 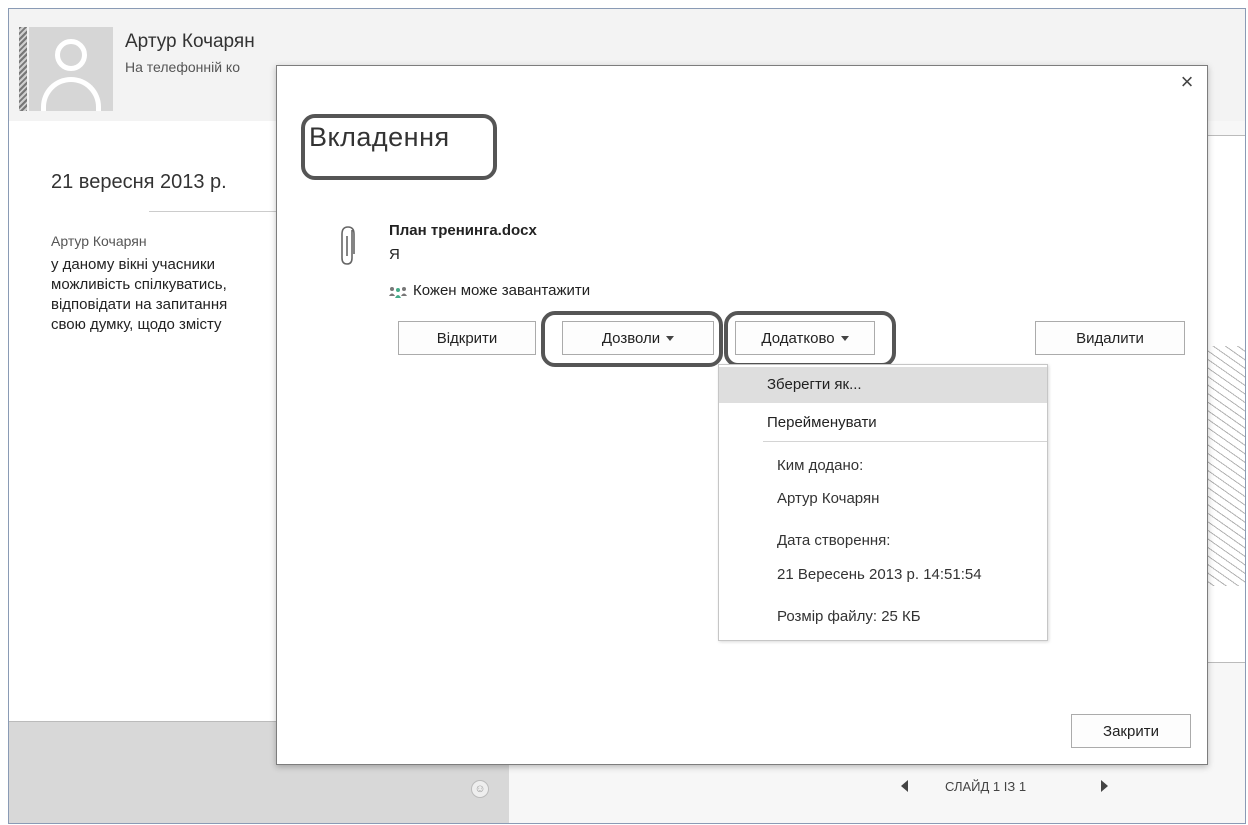 I want to click on close-button: Закрити, so click(x=1131, y=731).